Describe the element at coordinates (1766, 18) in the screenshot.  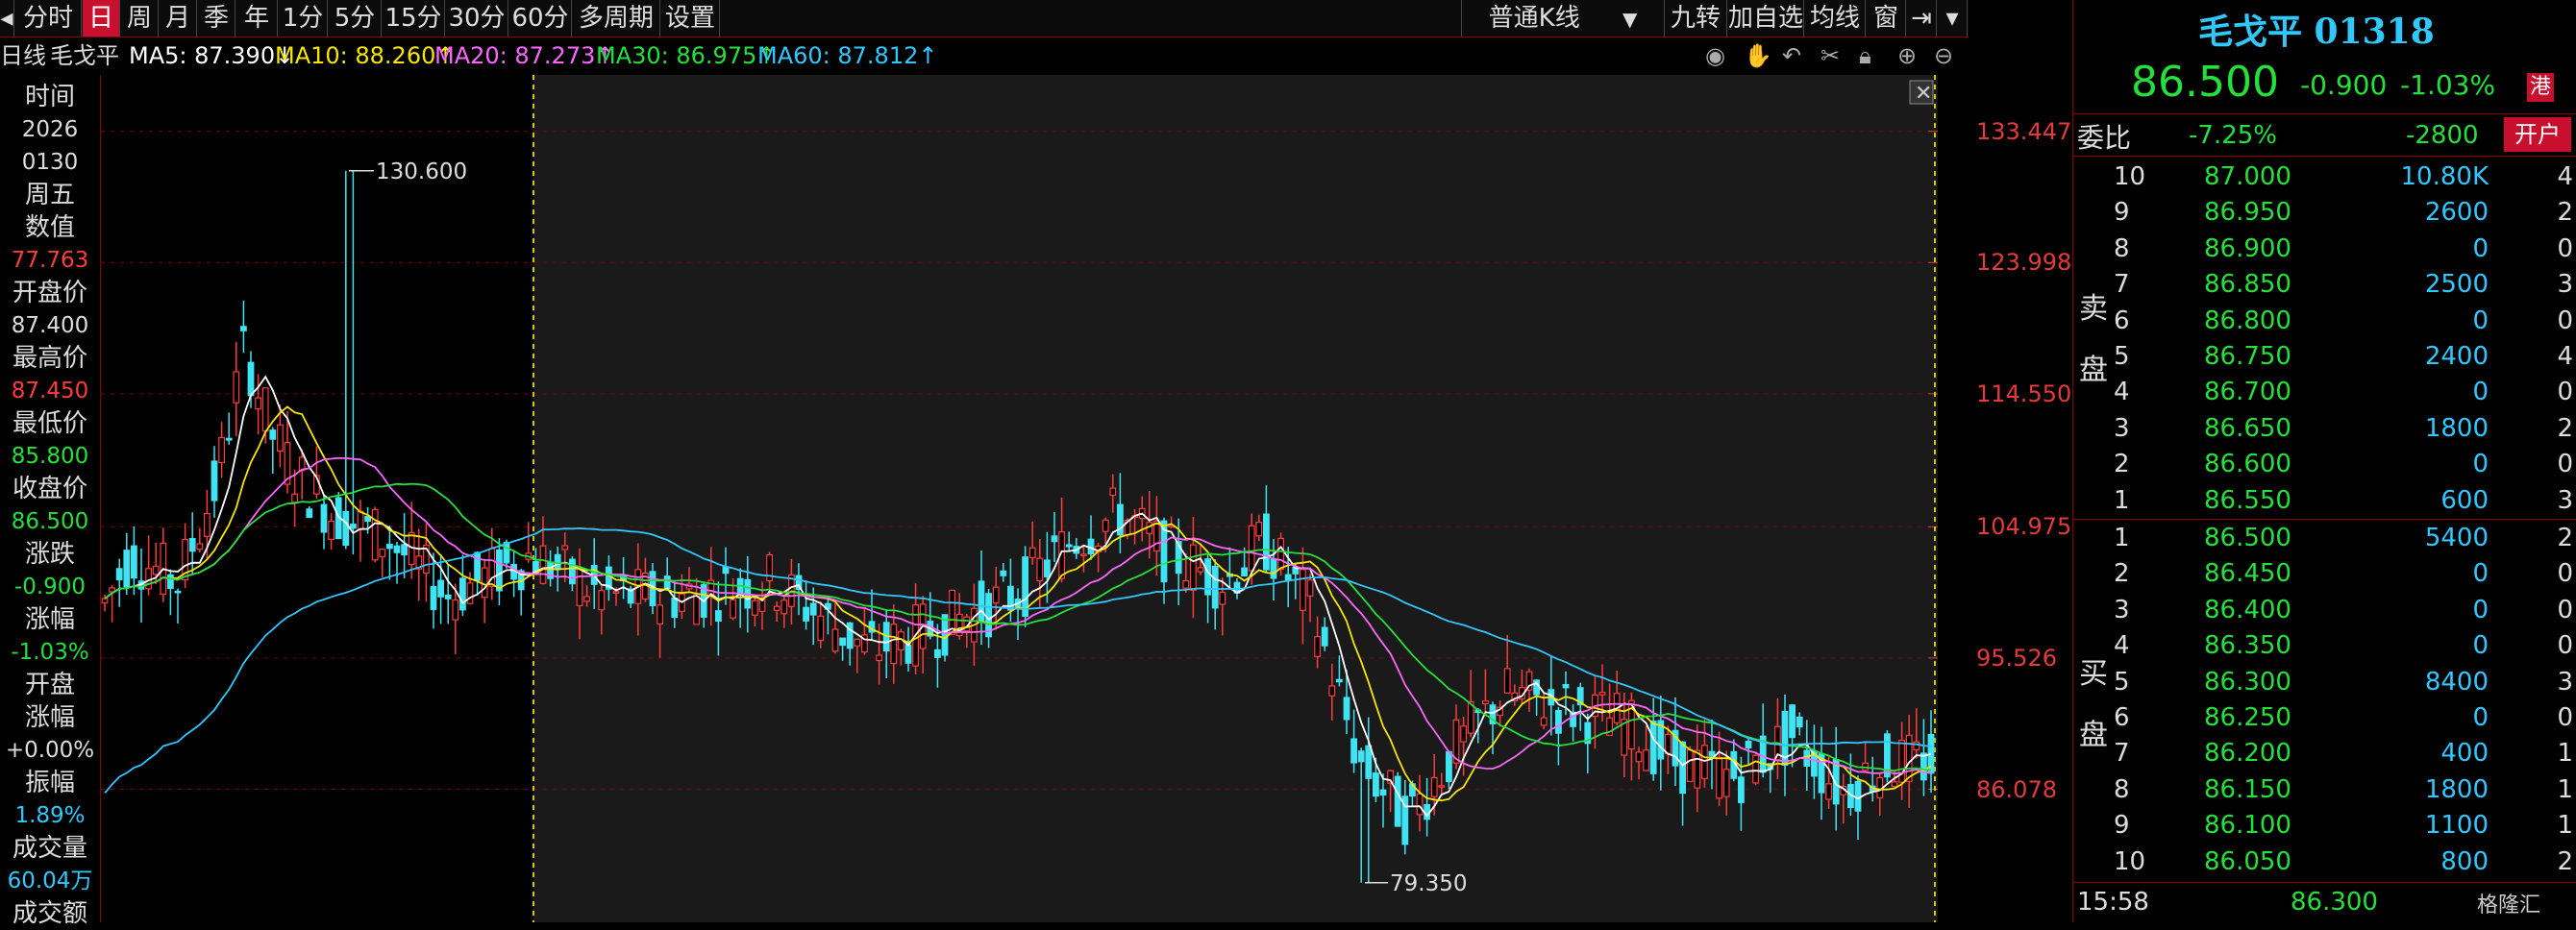
I see `add-watchlist-button: 加自选` at that location.